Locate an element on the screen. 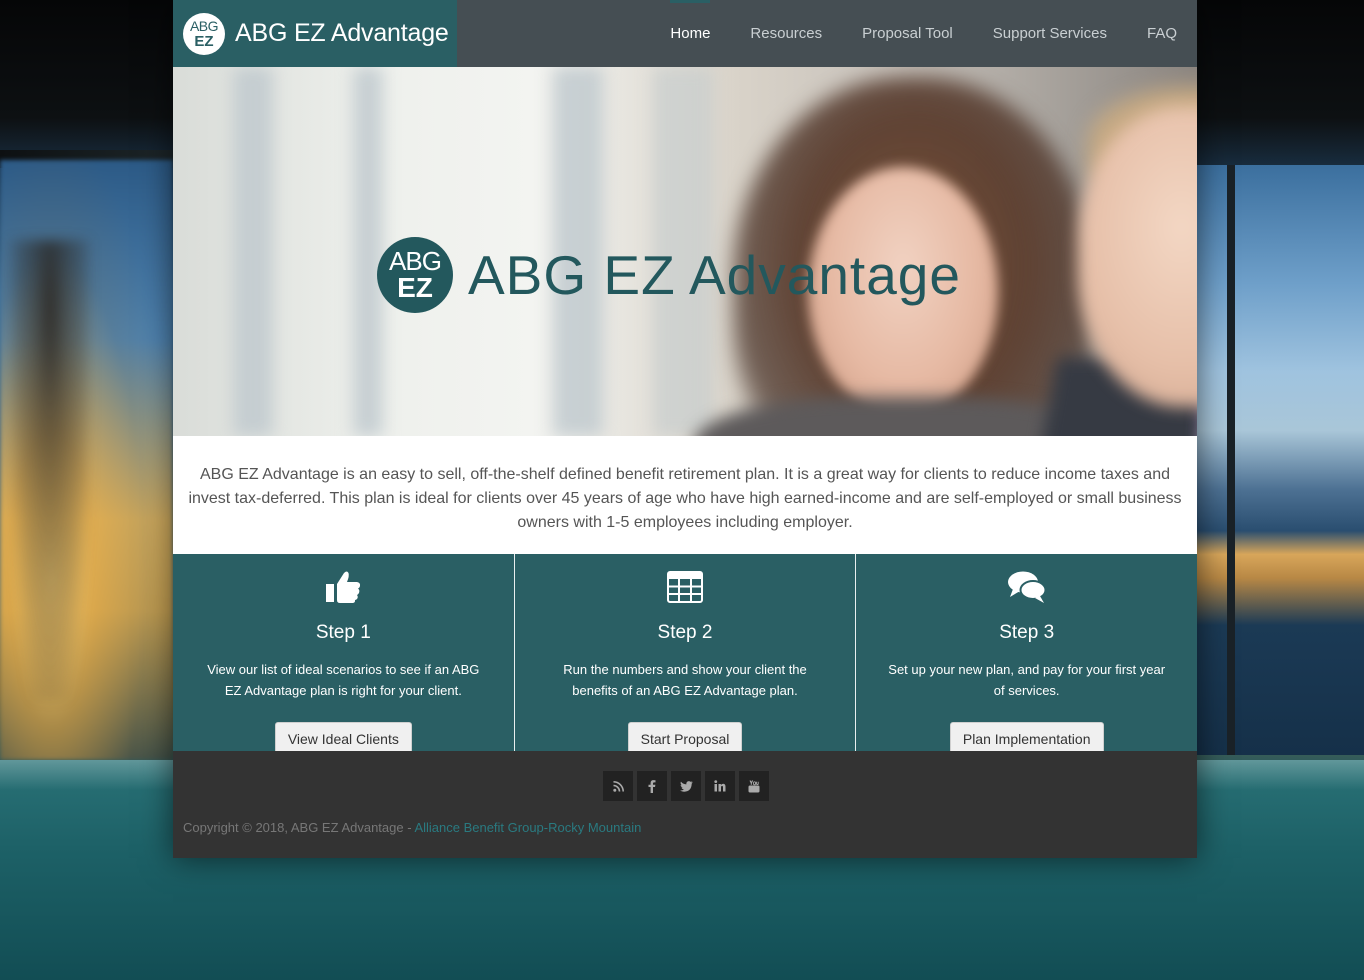 The height and width of the screenshot is (980, 1364). hero-logo: ABG EZ ABG EZ Advantage is located at coordinates (669, 275).